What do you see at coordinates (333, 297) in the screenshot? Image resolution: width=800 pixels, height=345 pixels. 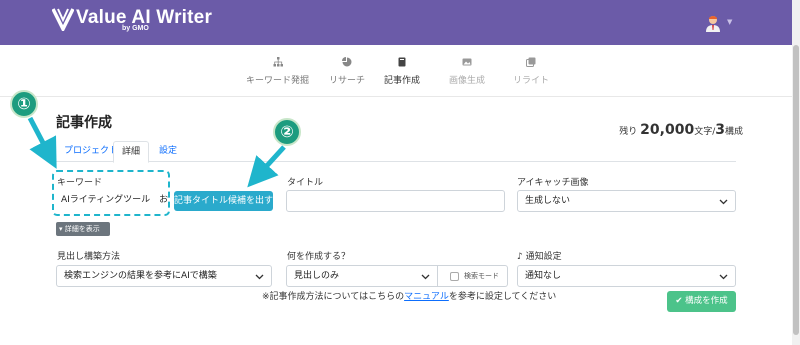 I see `note-prefix: ※記事作成方法についてはこちらの` at bounding box center [333, 297].